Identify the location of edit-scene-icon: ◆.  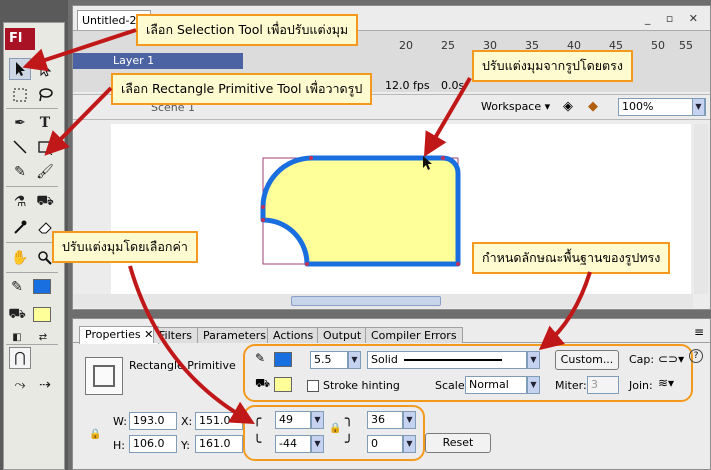
(593, 106).